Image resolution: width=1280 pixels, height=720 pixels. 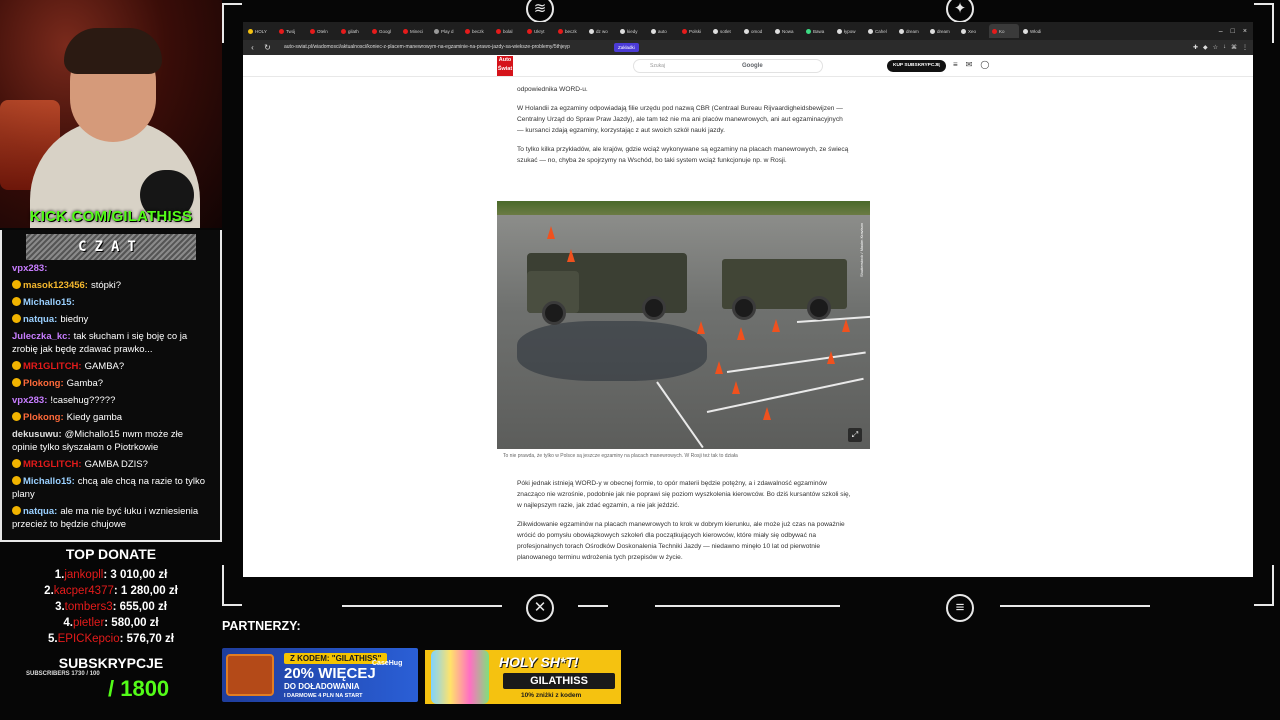 What do you see at coordinates (559, 681) in the screenshot?
I see `ad-code: GILATHISS` at bounding box center [559, 681].